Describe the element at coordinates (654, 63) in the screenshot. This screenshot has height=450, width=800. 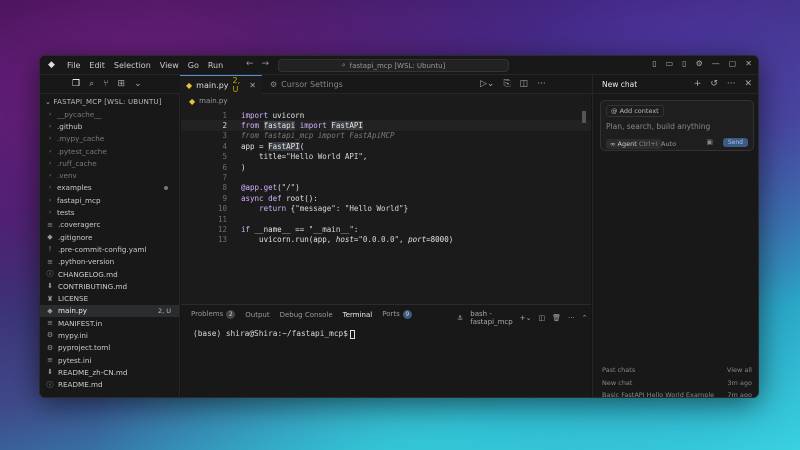
I see `layout-sidebar-icon: ▯` at that location.